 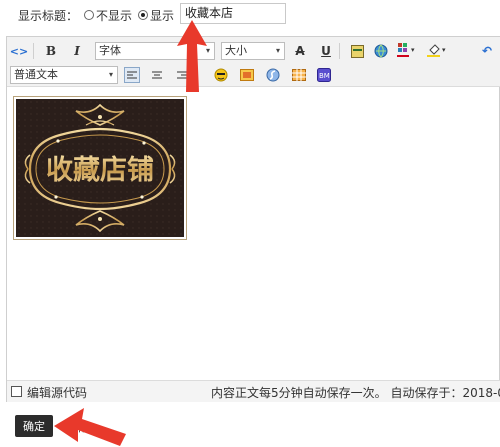 I want to click on radio-hide-label: 不显示, so click(x=114, y=15).